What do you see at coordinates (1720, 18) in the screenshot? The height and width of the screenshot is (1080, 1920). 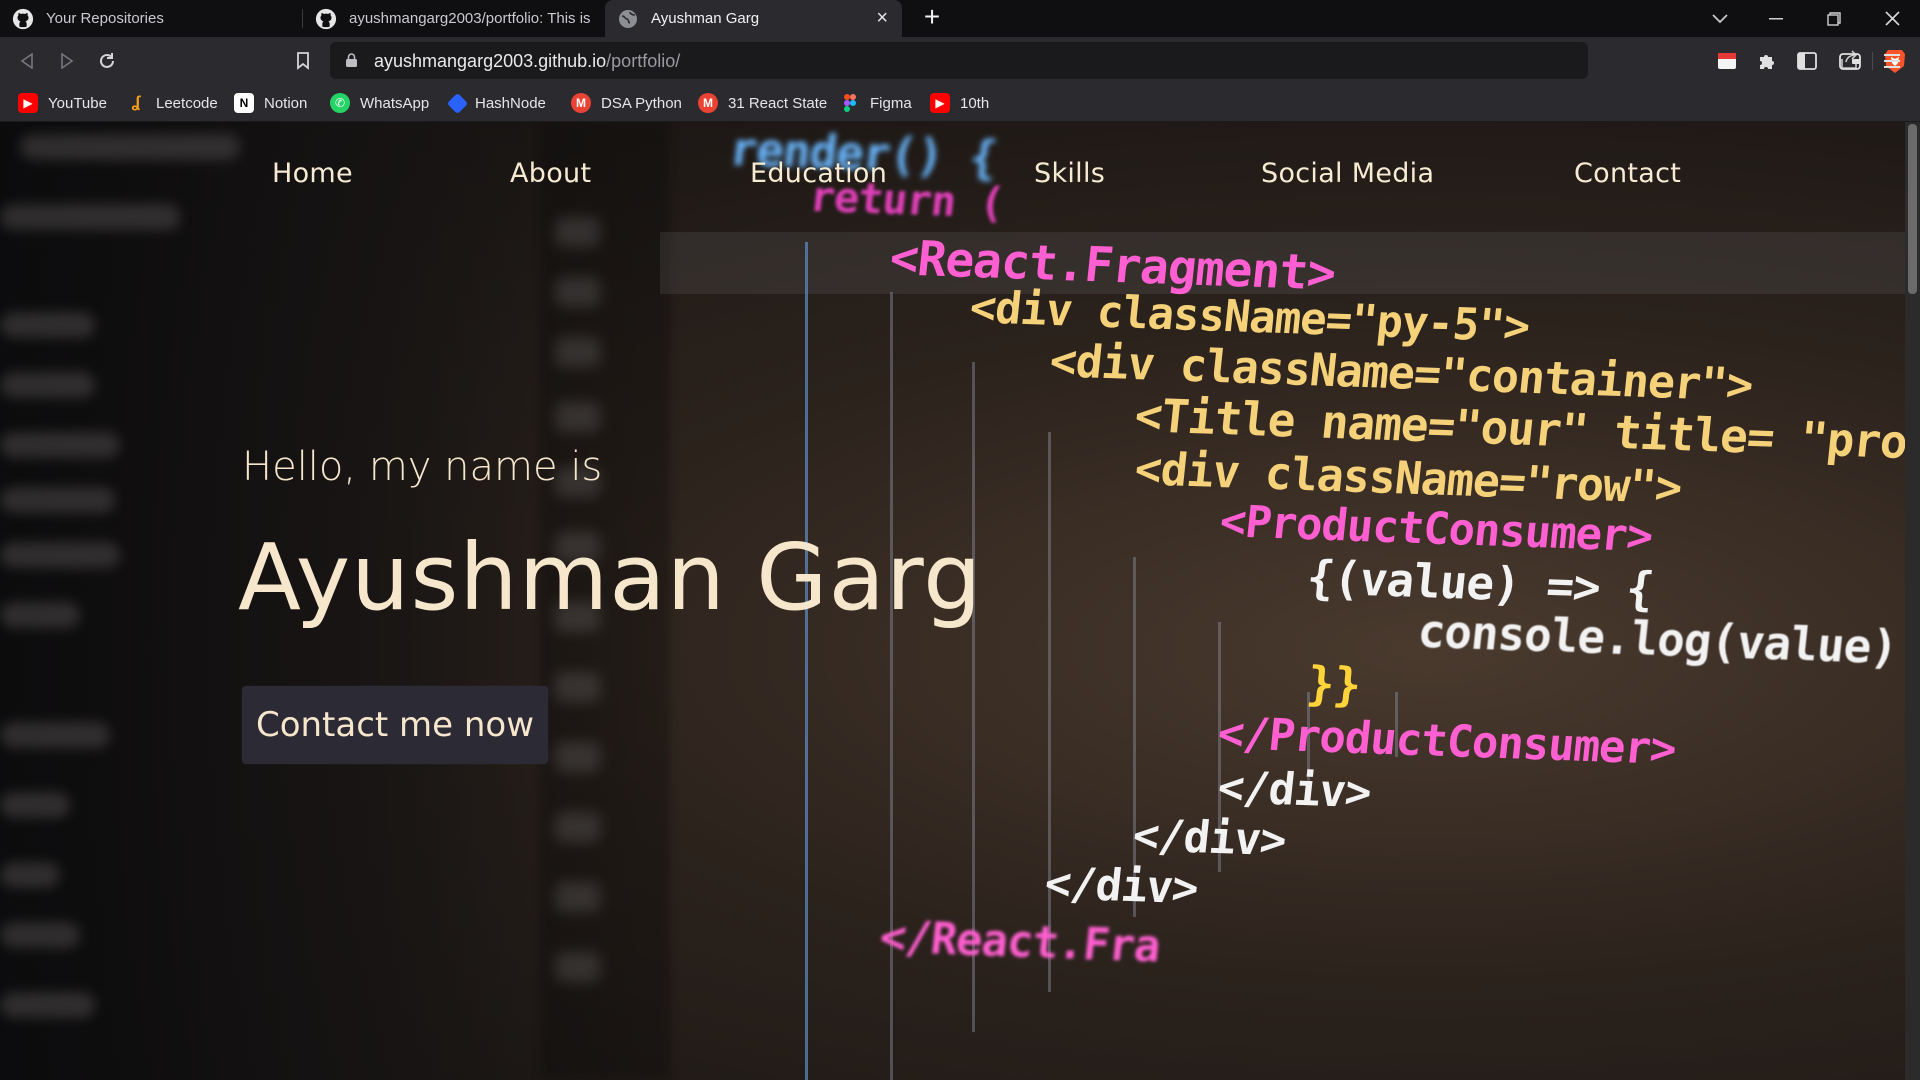 I see `tab-search-chevron-icon` at bounding box center [1720, 18].